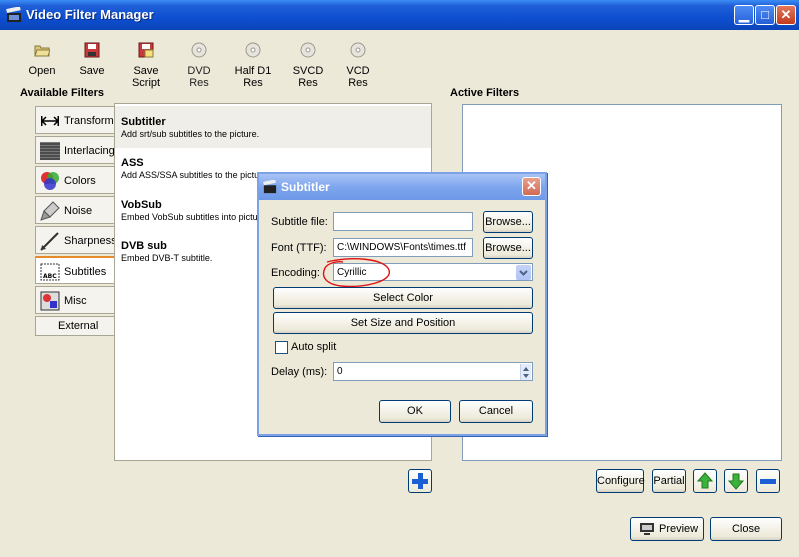  I want to click on toolbar-half-d1-res-button: Half D1 Res, so click(253, 64).